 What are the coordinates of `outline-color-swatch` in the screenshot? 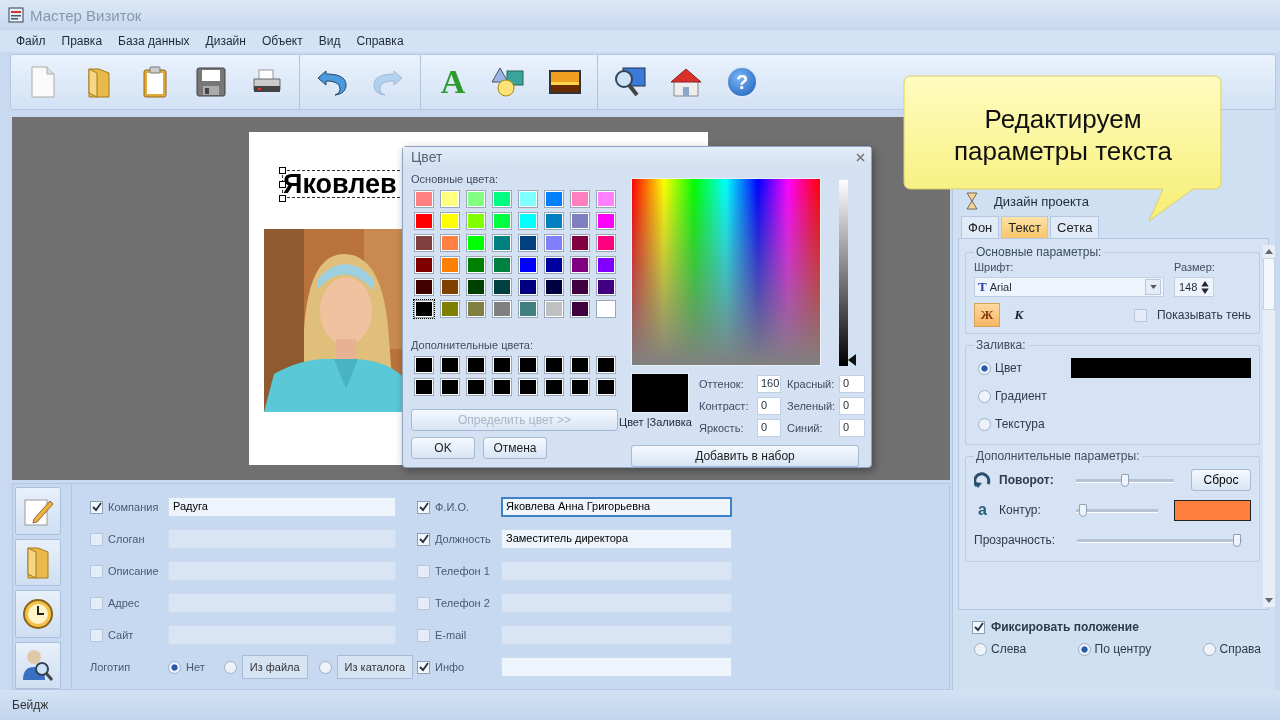 It's located at (1212, 510).